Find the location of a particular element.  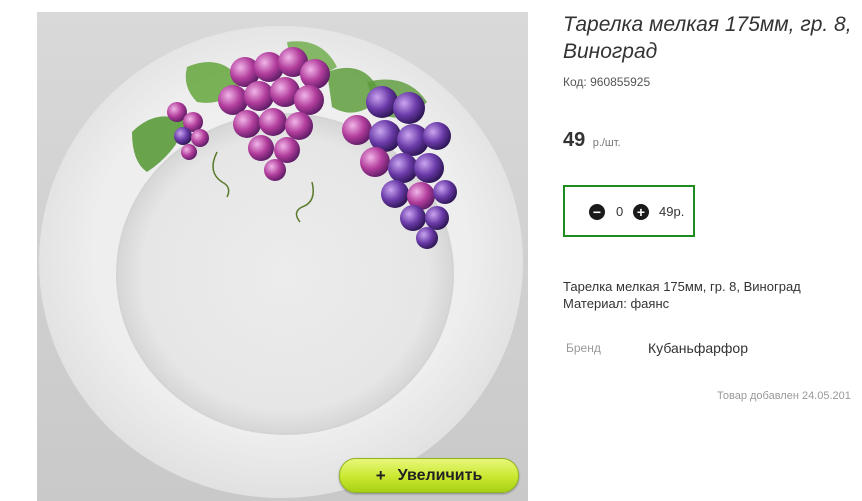

product-title: Тарелка мелкая 175мм, гр. 8, Виноград is located at coordinates (707, 38).